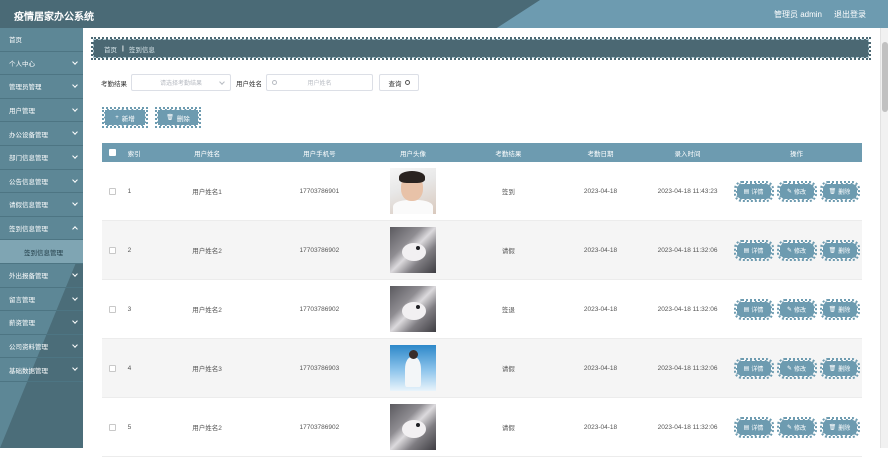  What do you see at coordinates (41, 252) in the screenshot?
I see `sidebar-subitem-checkin-management: 签到信息管理` at bounding box center [41, 252].